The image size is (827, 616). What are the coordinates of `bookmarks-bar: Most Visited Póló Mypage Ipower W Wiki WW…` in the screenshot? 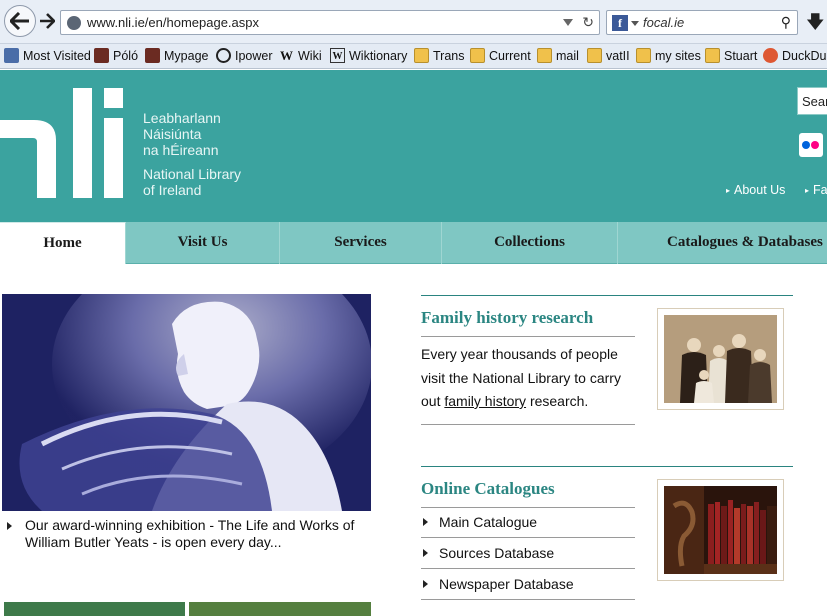 It's located at (413, 56).